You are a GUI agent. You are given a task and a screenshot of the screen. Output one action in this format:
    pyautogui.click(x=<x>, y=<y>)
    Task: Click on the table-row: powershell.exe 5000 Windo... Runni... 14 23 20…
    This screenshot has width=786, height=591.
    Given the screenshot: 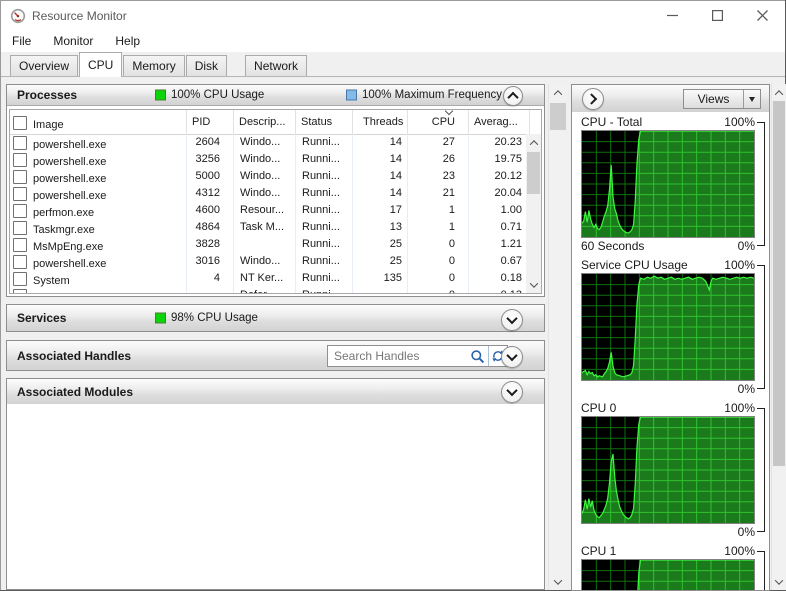 What is the action you would take?
    pyautogui.click(x=270, y=176)
    